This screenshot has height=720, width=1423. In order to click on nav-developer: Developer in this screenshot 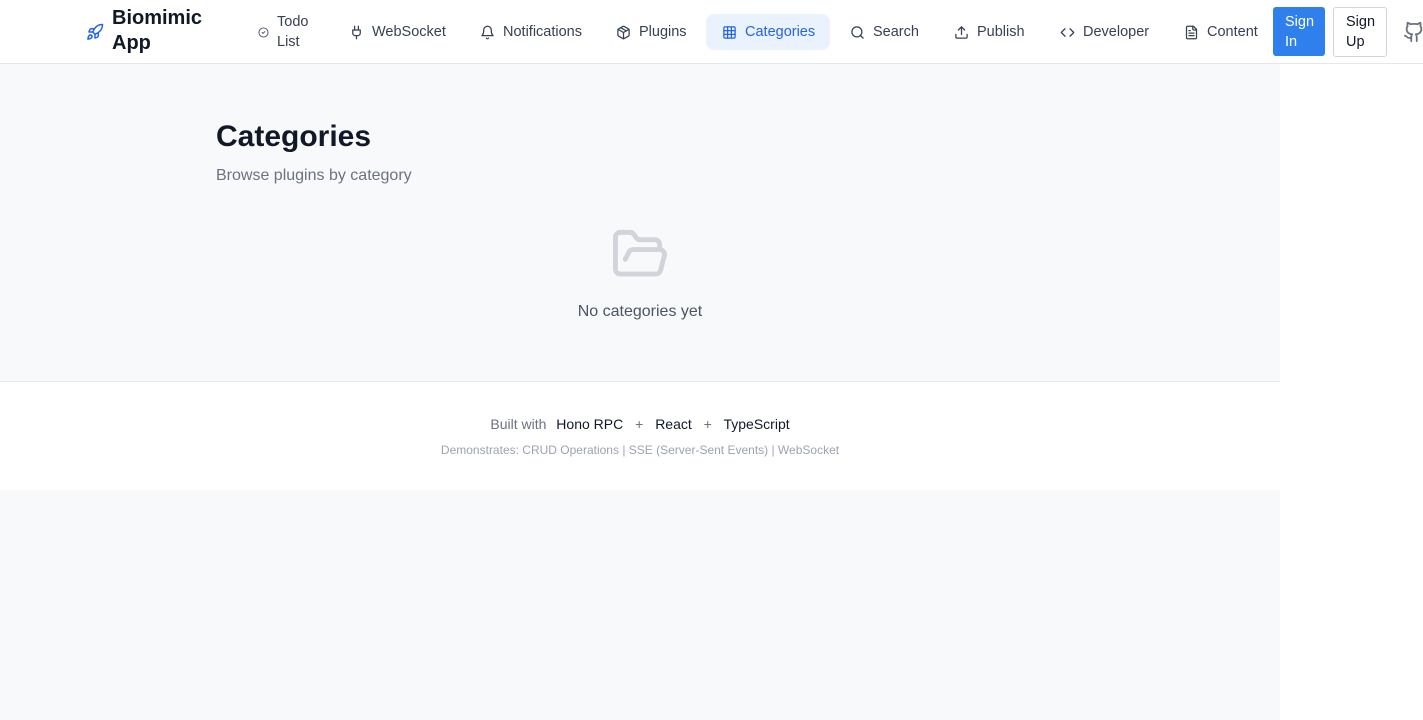, I will do `click(1104, 32)`.